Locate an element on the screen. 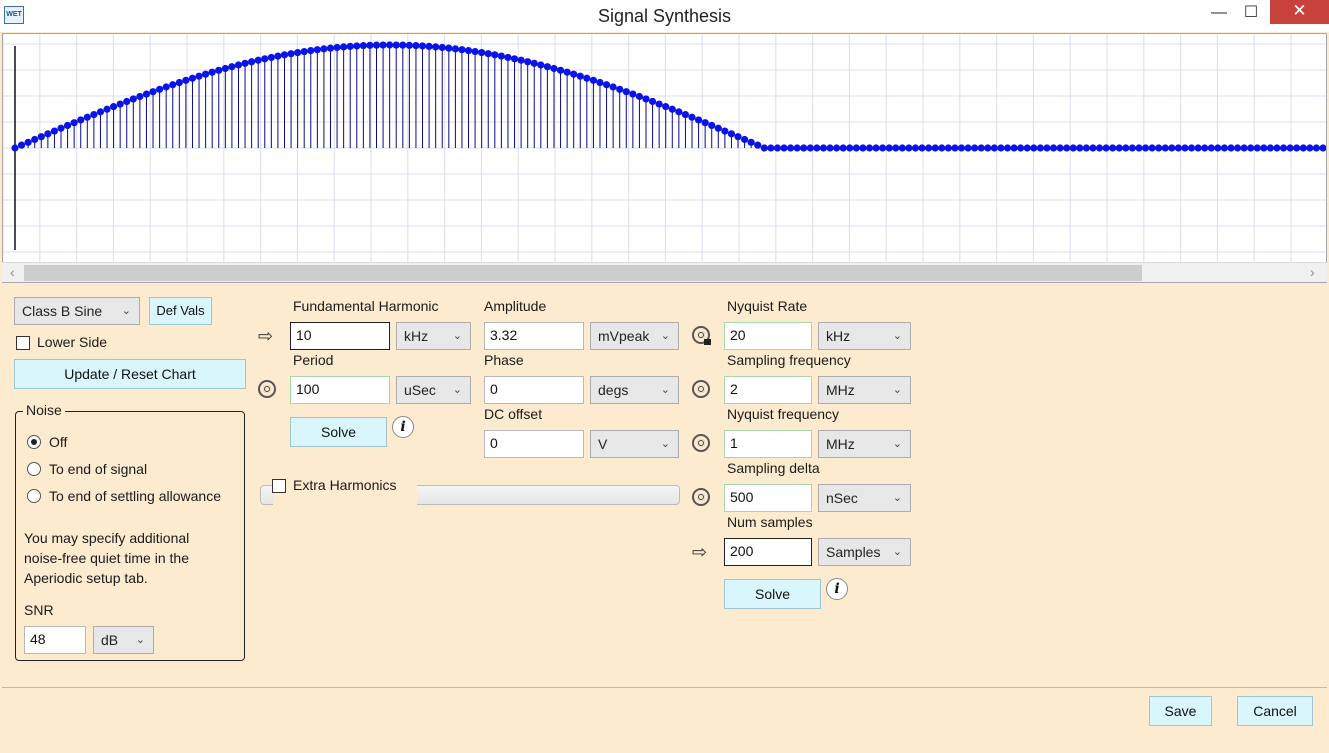 The image size is (1329, 753). maximize-button: ☐ is located at coordinates (1251, 14).